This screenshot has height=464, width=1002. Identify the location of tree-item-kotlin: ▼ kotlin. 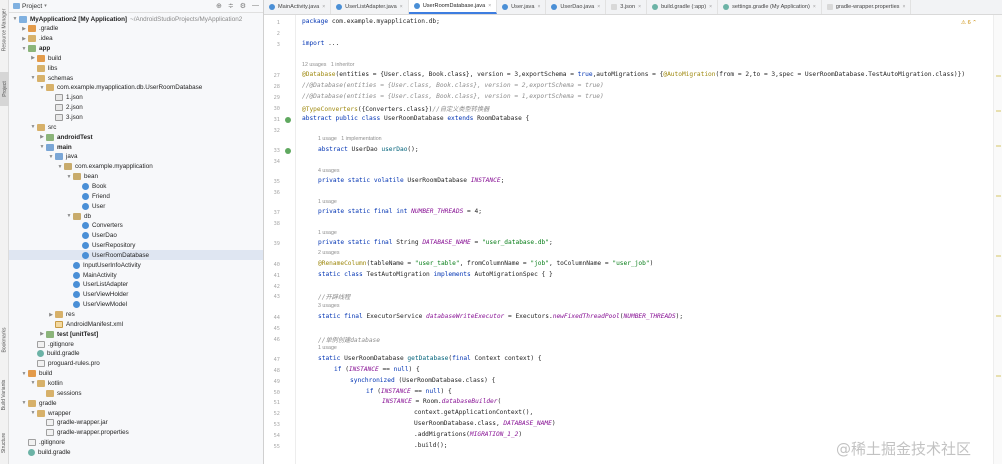
(136, 383).